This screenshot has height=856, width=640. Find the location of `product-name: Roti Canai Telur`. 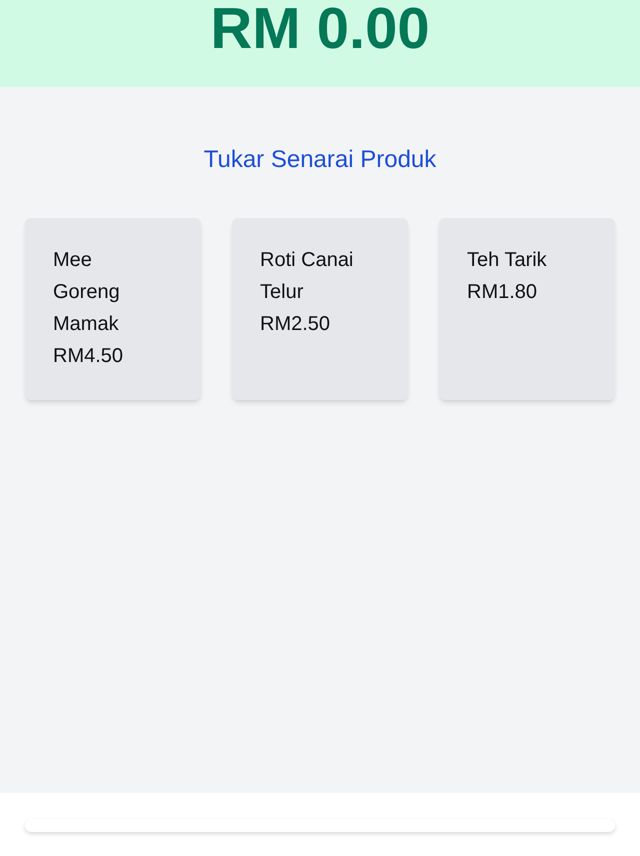

product-name: Roti Canai Telur is located at coordinates (307, 276).